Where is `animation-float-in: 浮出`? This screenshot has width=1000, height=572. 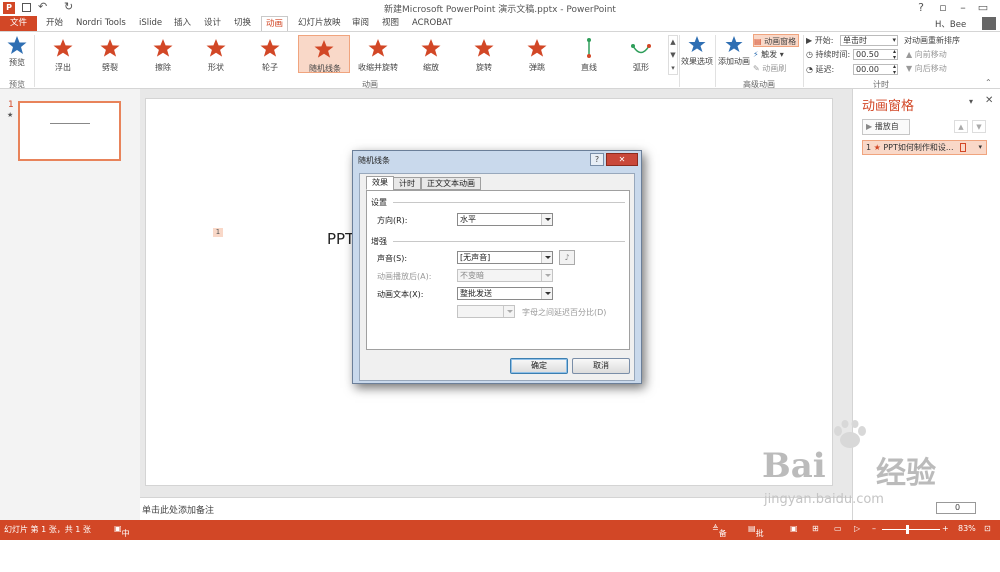
animation-float-in: 浮出 is located at coordinates (63, 54).